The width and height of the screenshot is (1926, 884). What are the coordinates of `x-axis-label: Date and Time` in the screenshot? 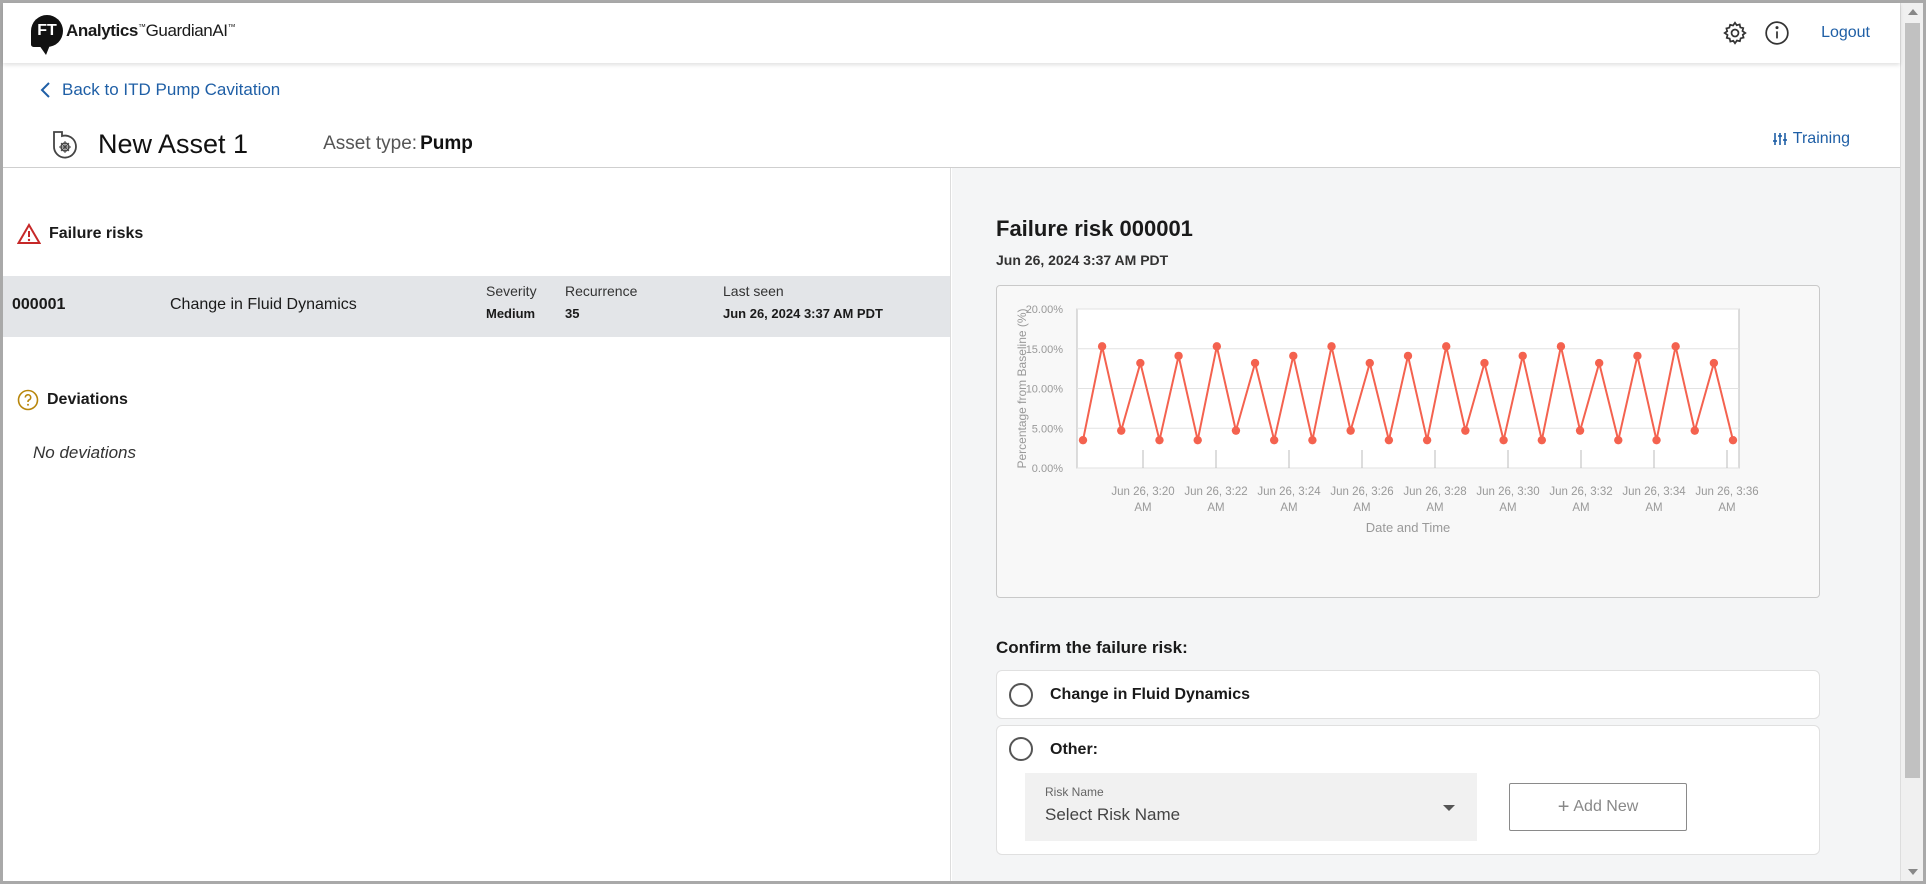 It's located at (1408, 527).